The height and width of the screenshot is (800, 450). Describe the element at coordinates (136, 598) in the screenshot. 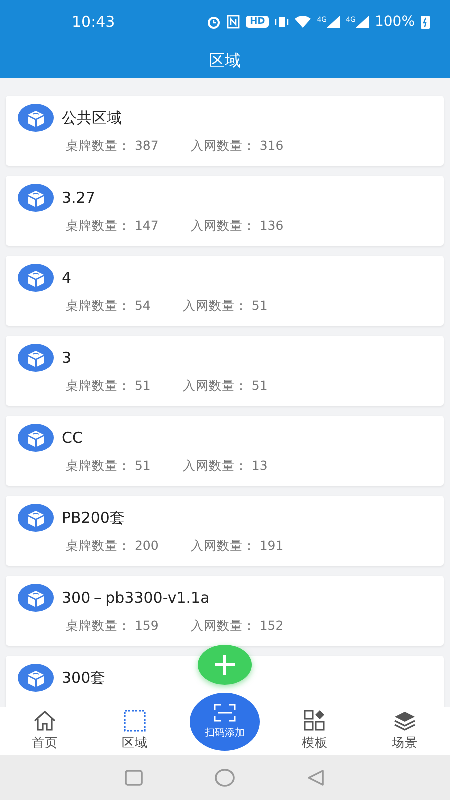

I see `area-name: 300－pb3300-v1.1a` at that location.